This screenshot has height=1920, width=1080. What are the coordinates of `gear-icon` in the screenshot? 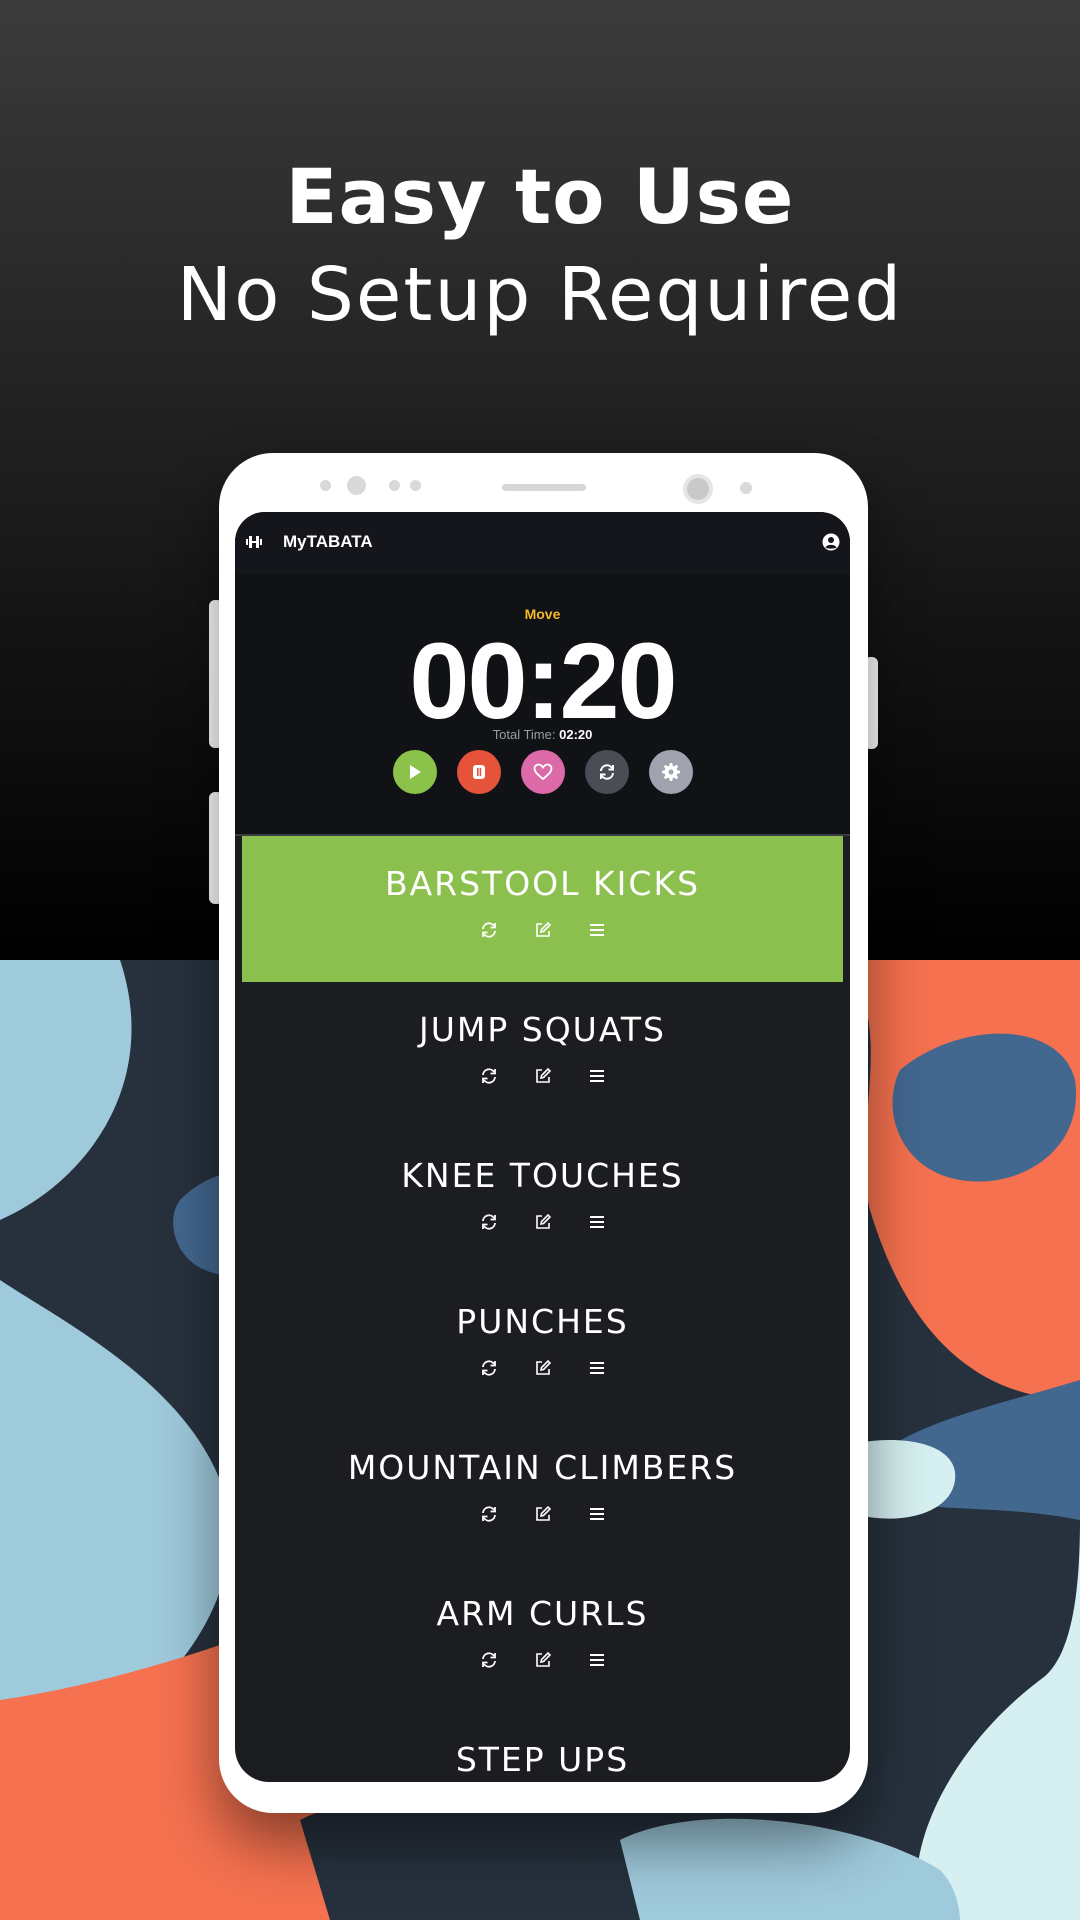 It's located at (670, 772).